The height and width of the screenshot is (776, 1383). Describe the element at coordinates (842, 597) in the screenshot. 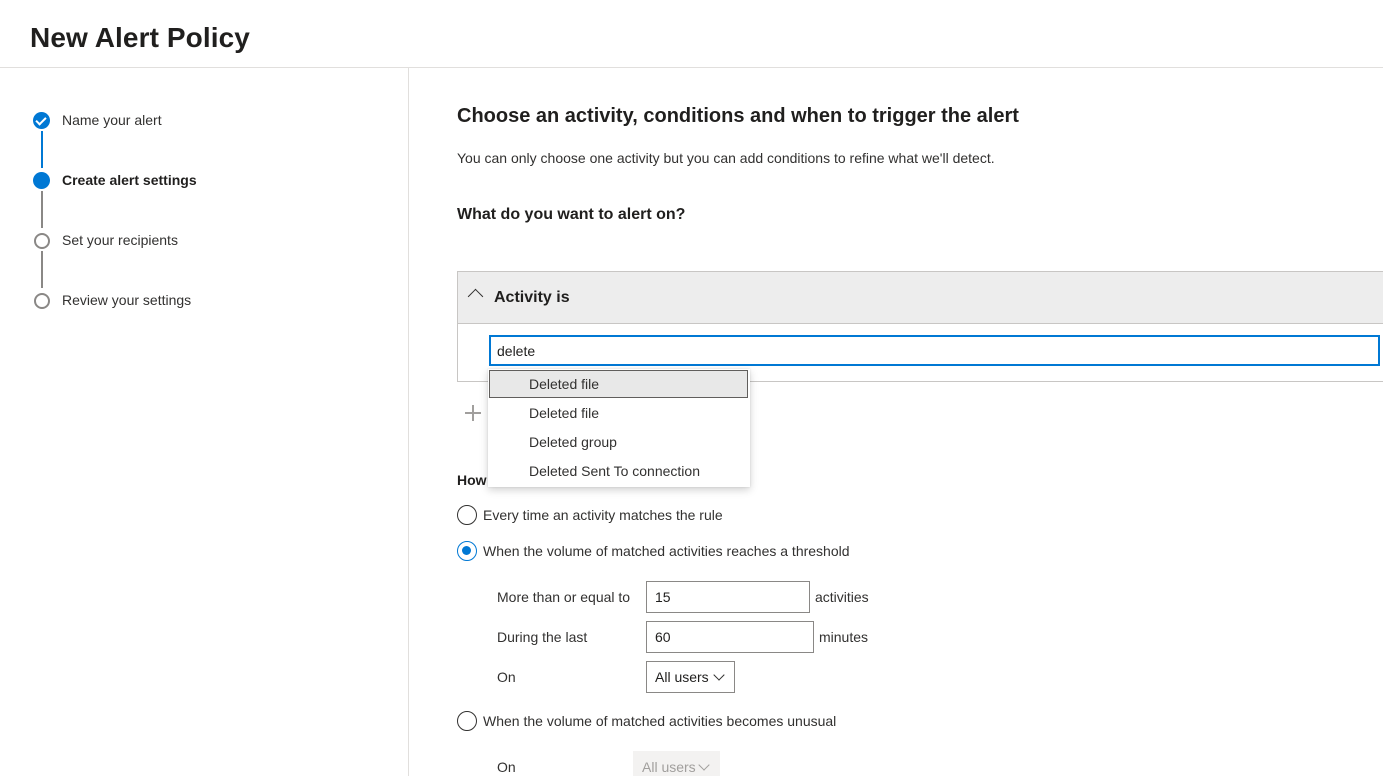

I see `count-unit: activities` at that location.